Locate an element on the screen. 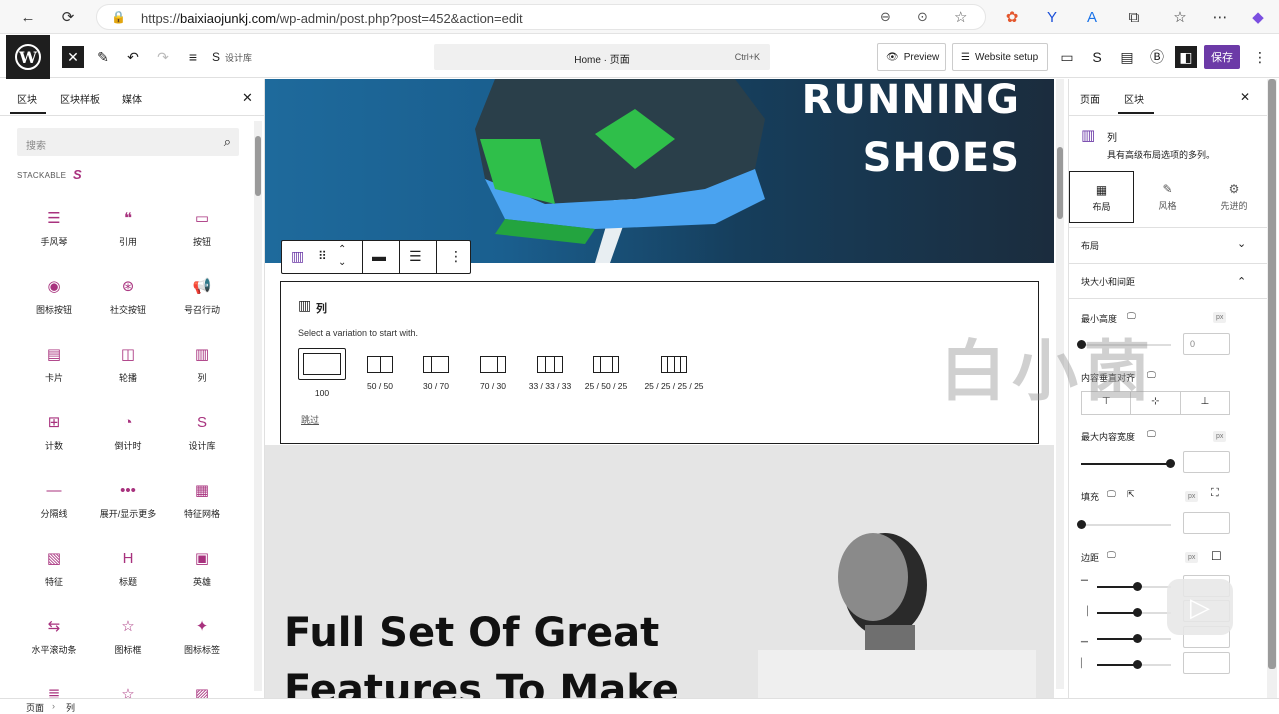 The height and width of the screenshot is (714, 1279). variation-option: 33 / 33 / 33 is located at coordinates (550, 373).